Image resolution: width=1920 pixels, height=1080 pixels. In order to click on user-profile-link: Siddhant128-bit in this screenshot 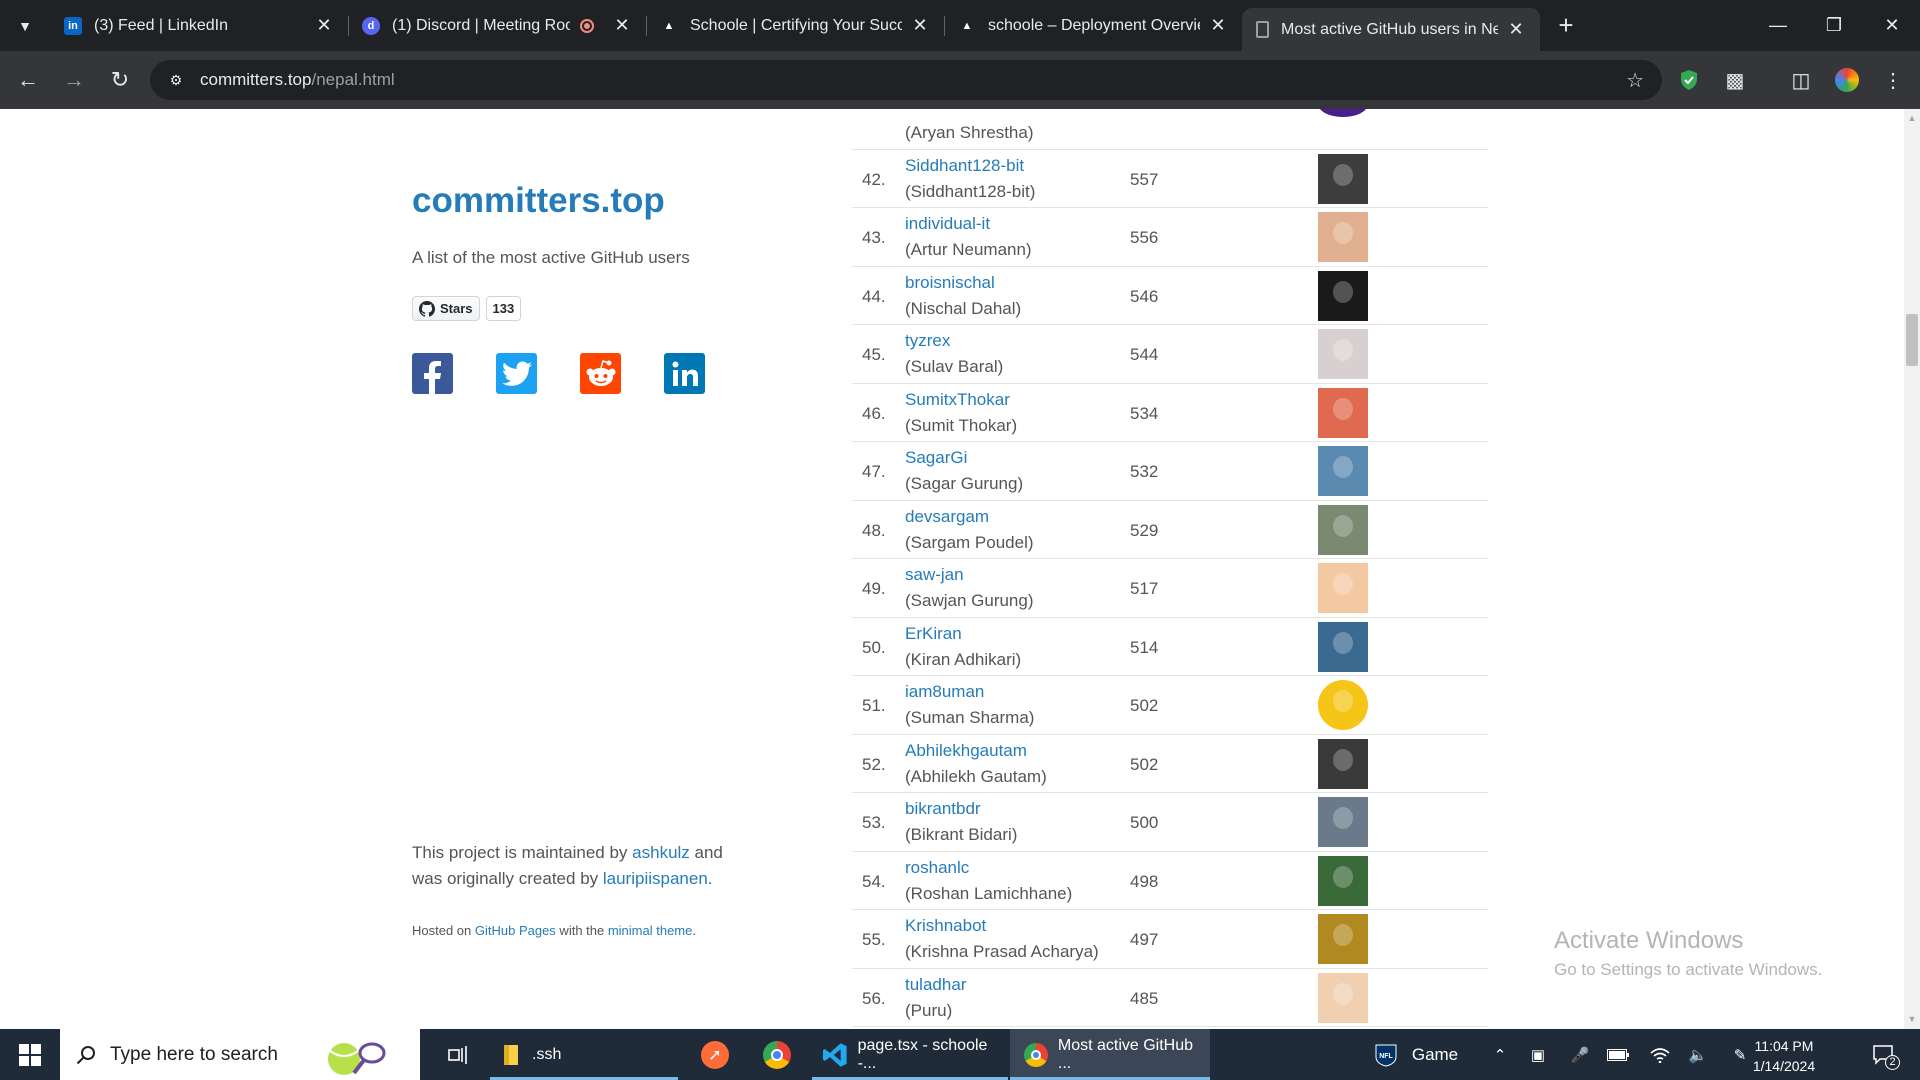, I will do `click(964, 166)`.